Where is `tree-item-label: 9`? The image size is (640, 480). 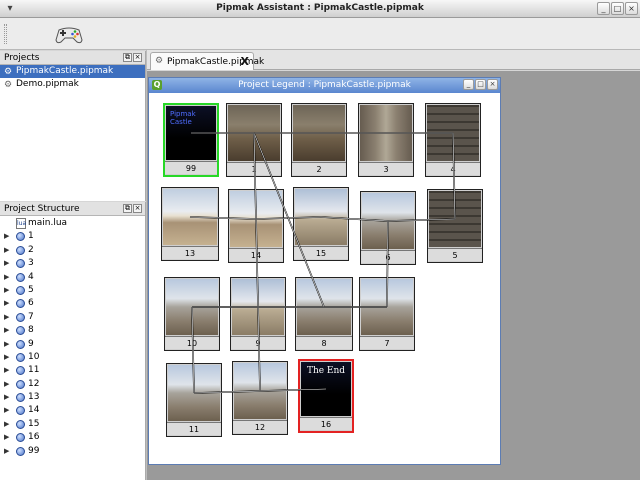
tree-item-label: 9 is located at coordinates (31, 343).